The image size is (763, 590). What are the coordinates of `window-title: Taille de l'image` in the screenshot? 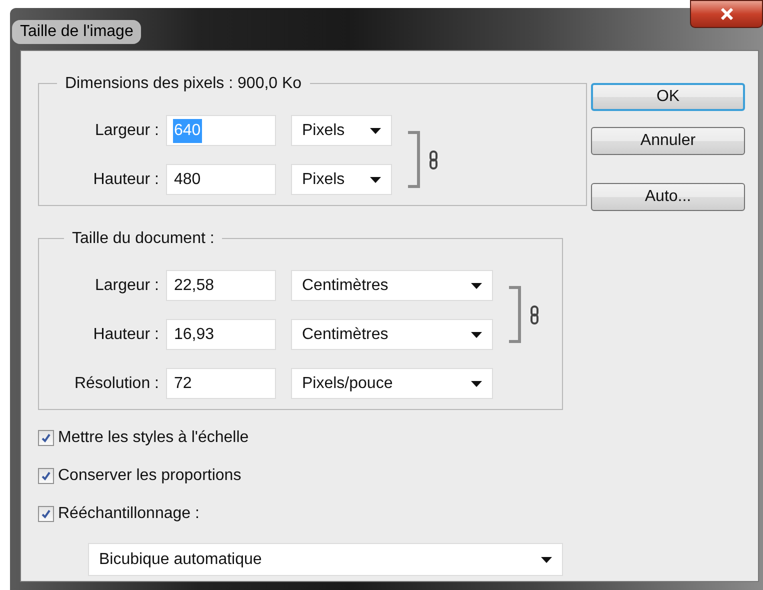 It's located at (77, 32).